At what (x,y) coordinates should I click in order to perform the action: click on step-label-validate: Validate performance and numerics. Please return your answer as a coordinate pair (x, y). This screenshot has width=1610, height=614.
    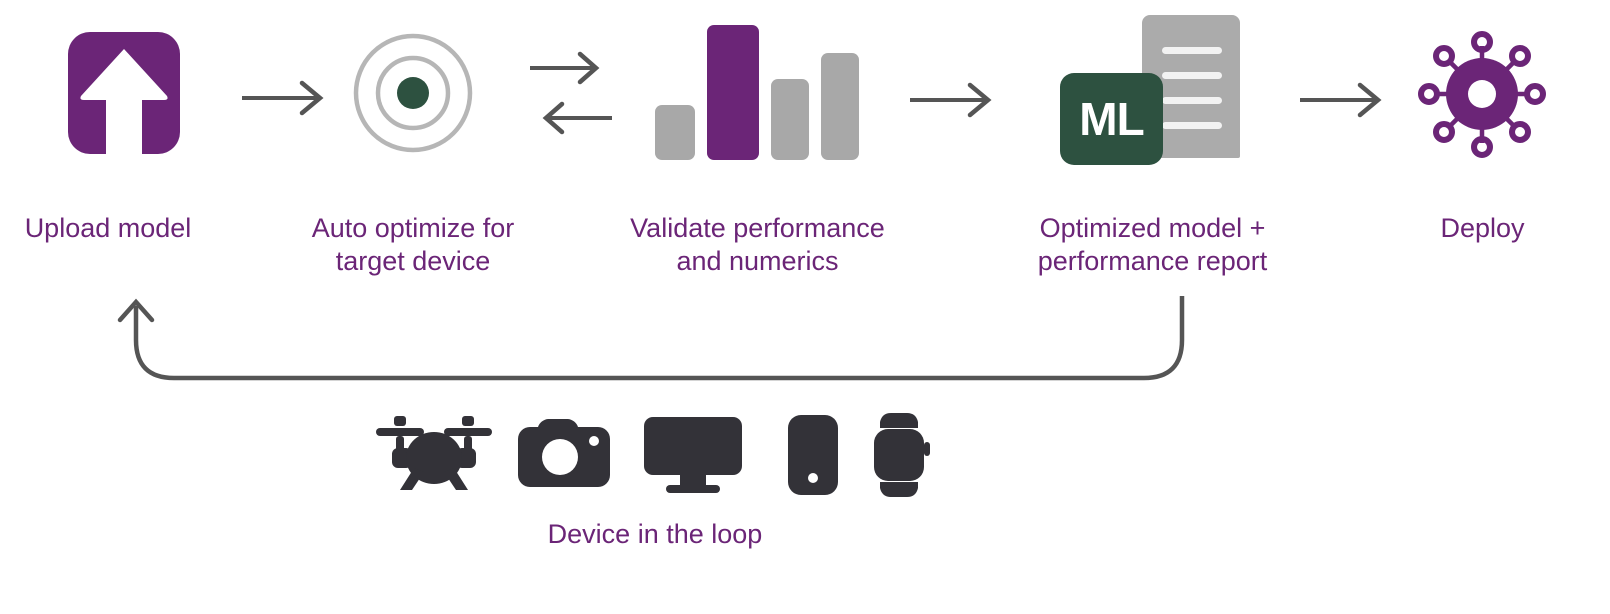
    Looking at the image, I should click on (757, 244).